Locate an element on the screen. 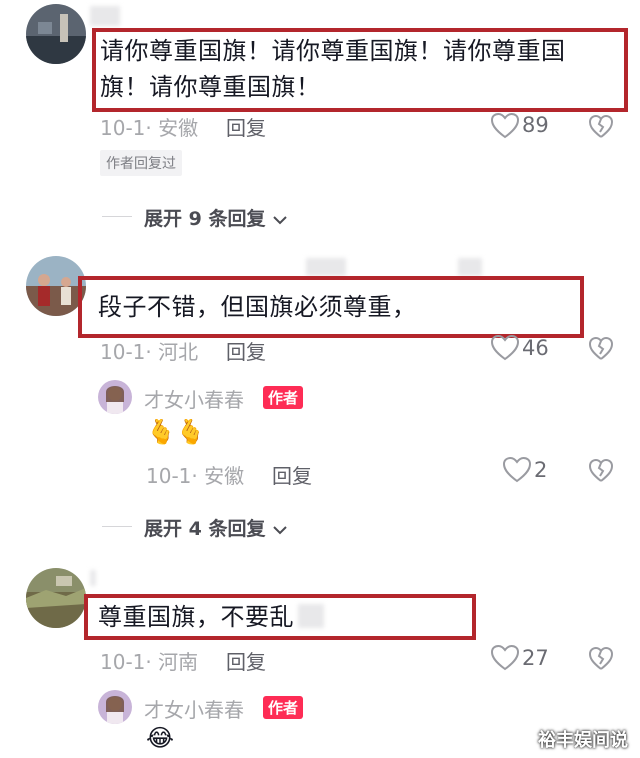 Image resolution: width=640 pixels, height=758 pixels. author-replied-badge: 作者回复过 is located at coordinates (141, 163).